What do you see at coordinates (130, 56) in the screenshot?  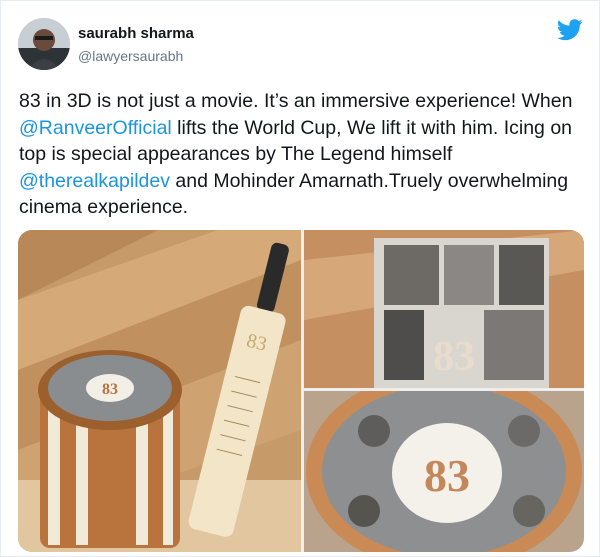 I see `user-handle: @lawyersaurabh` at bounding box center [130, 56].